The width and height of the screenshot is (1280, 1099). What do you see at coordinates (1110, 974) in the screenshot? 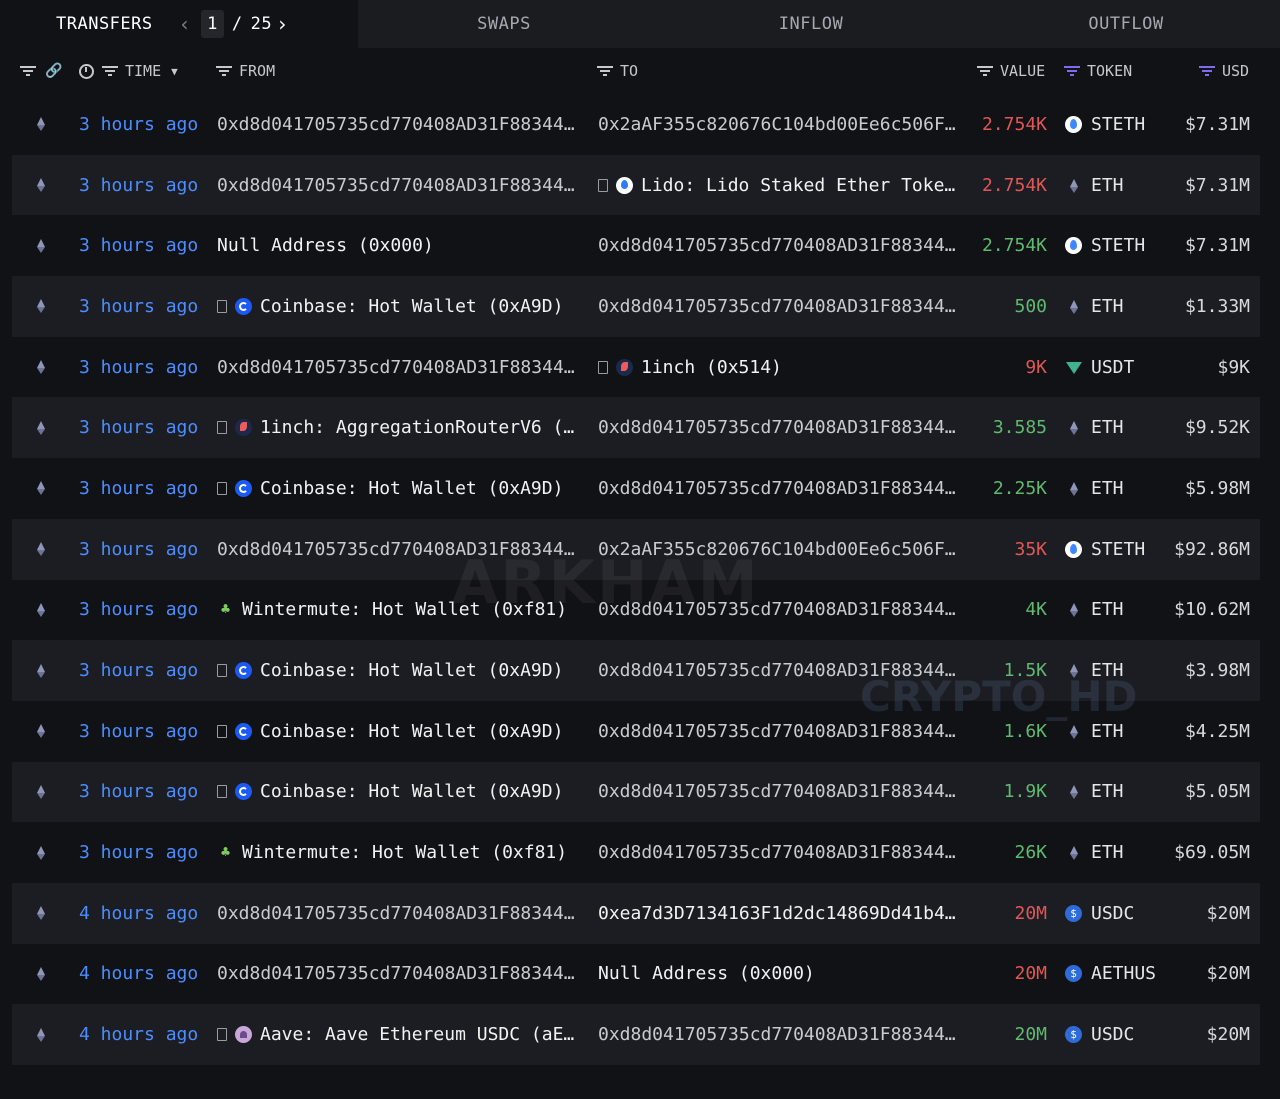
I see `token-cell: AETHUS` at bounding box center [1110, 974].